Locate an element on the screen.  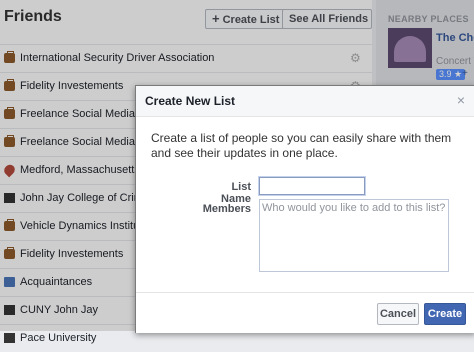
graduation-cap-icon is located at coordinates (9, 338).